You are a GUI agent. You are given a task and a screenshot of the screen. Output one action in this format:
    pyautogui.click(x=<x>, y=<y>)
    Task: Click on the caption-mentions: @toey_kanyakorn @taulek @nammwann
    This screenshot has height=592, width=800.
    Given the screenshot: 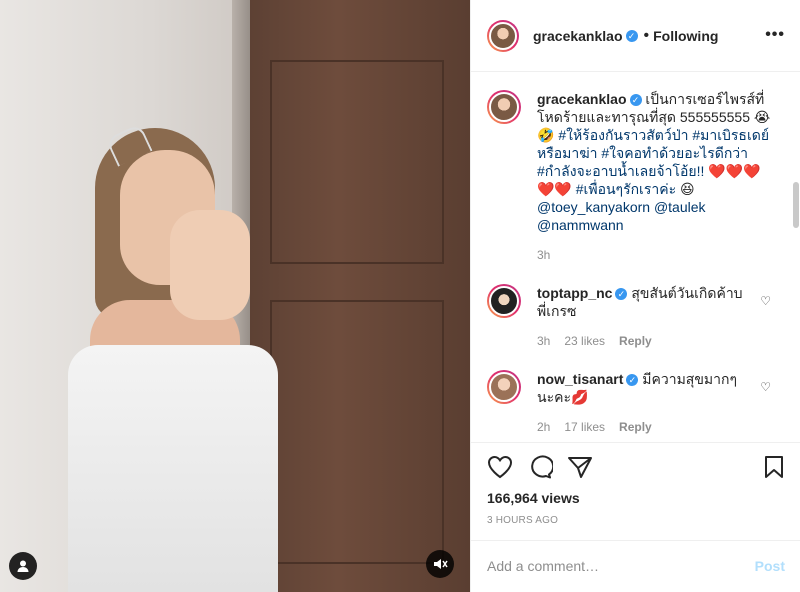 What is the action you would take?
    pyautogui.click(x=621, y=216)
    